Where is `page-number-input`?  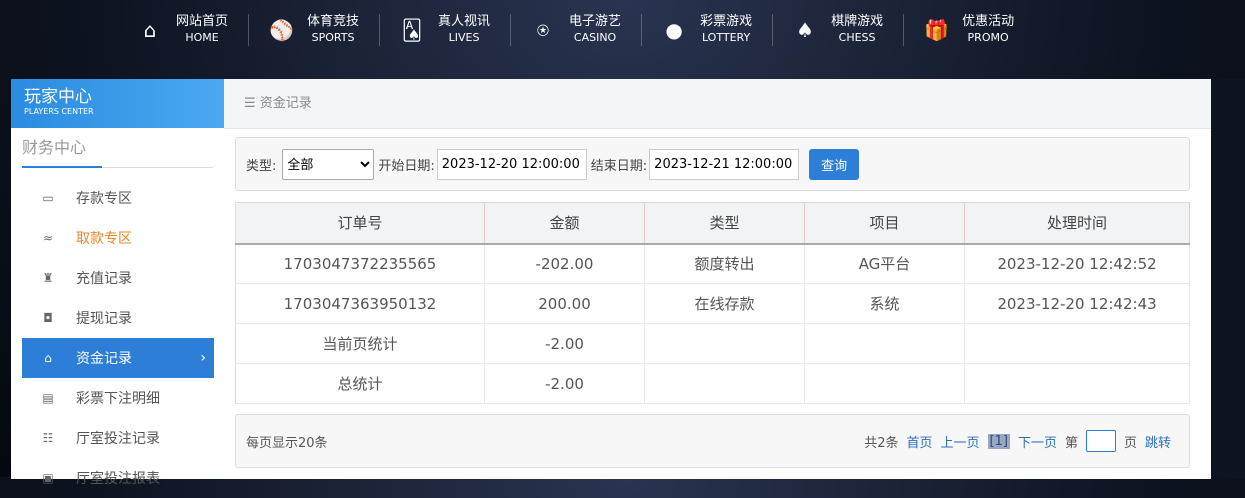
page-number-input is located at coordinates (1100, 441).